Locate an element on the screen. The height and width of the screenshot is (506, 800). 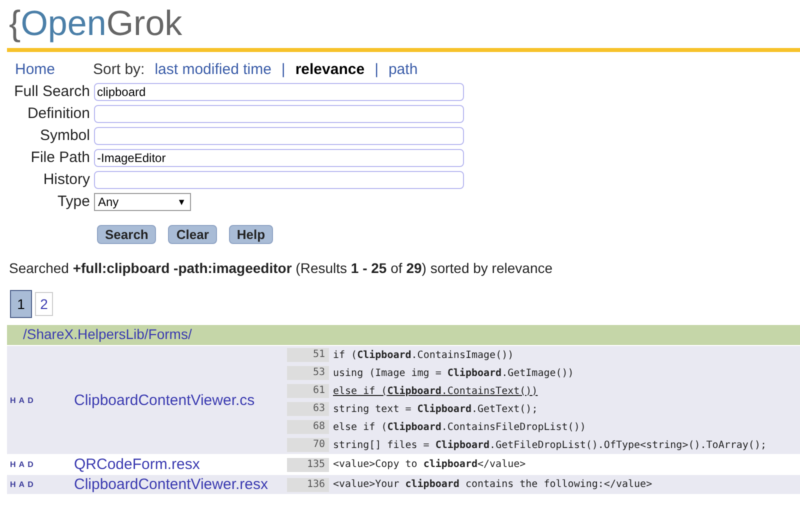
line-number: 51 is located at coordinates (308, 355).